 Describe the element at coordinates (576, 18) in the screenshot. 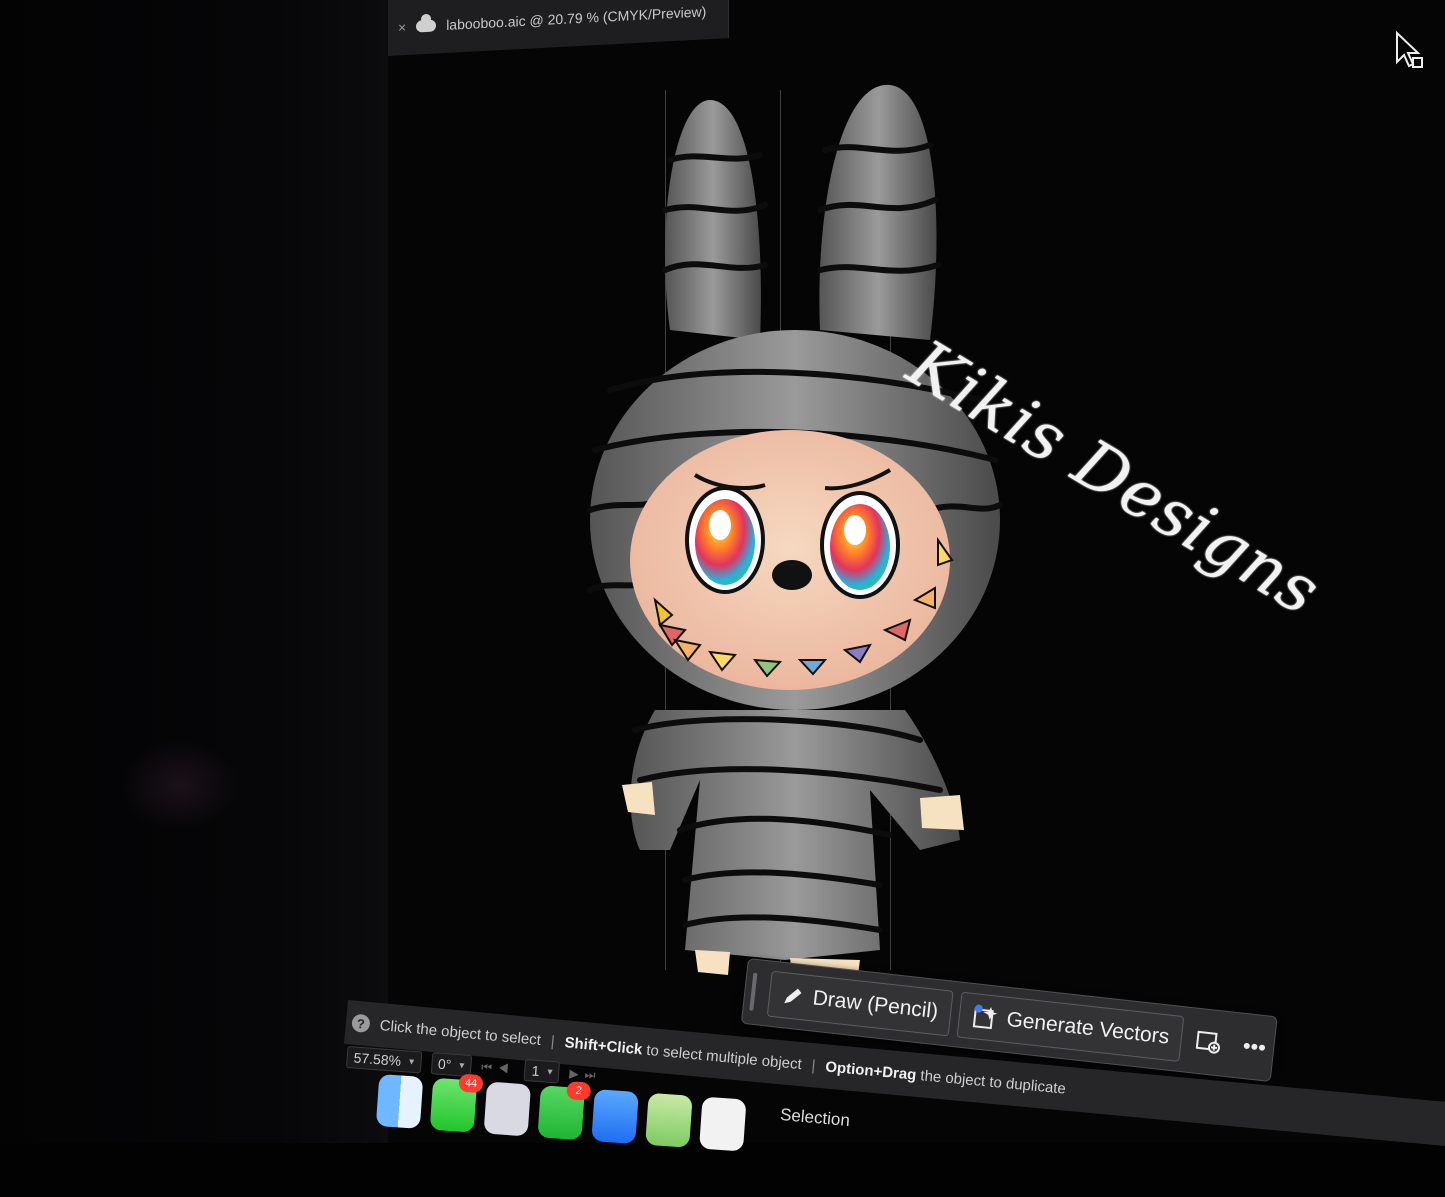

I see `document-tab-title: labooboo.aic @ 20.79 % (CMYK/Preview)` at that location.